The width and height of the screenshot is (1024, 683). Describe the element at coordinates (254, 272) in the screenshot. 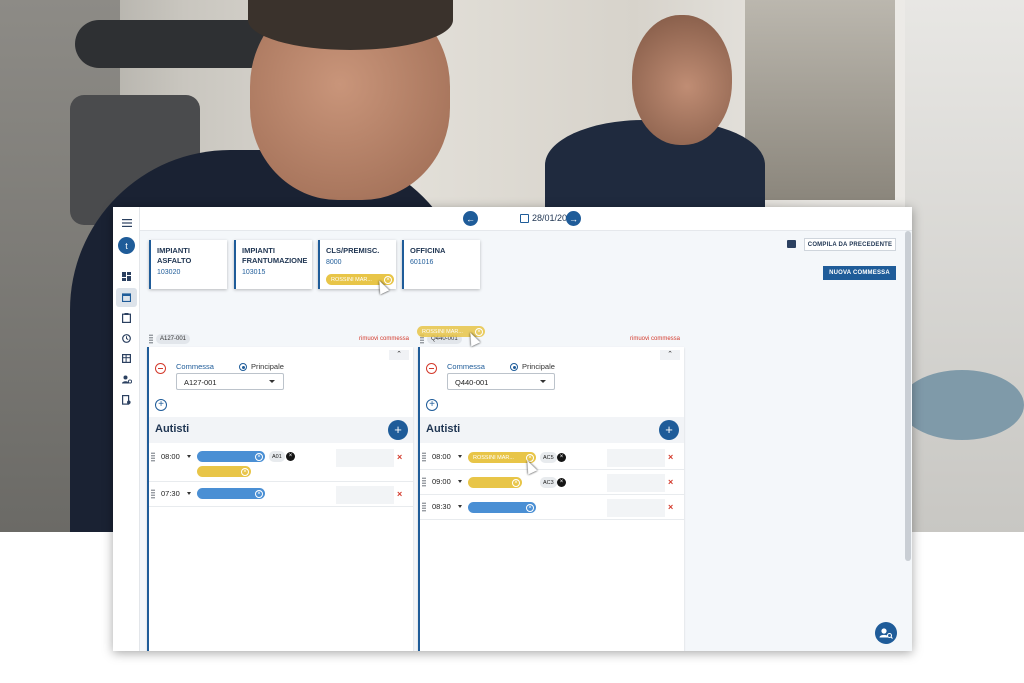

I see `card-code: 103015` at that location.